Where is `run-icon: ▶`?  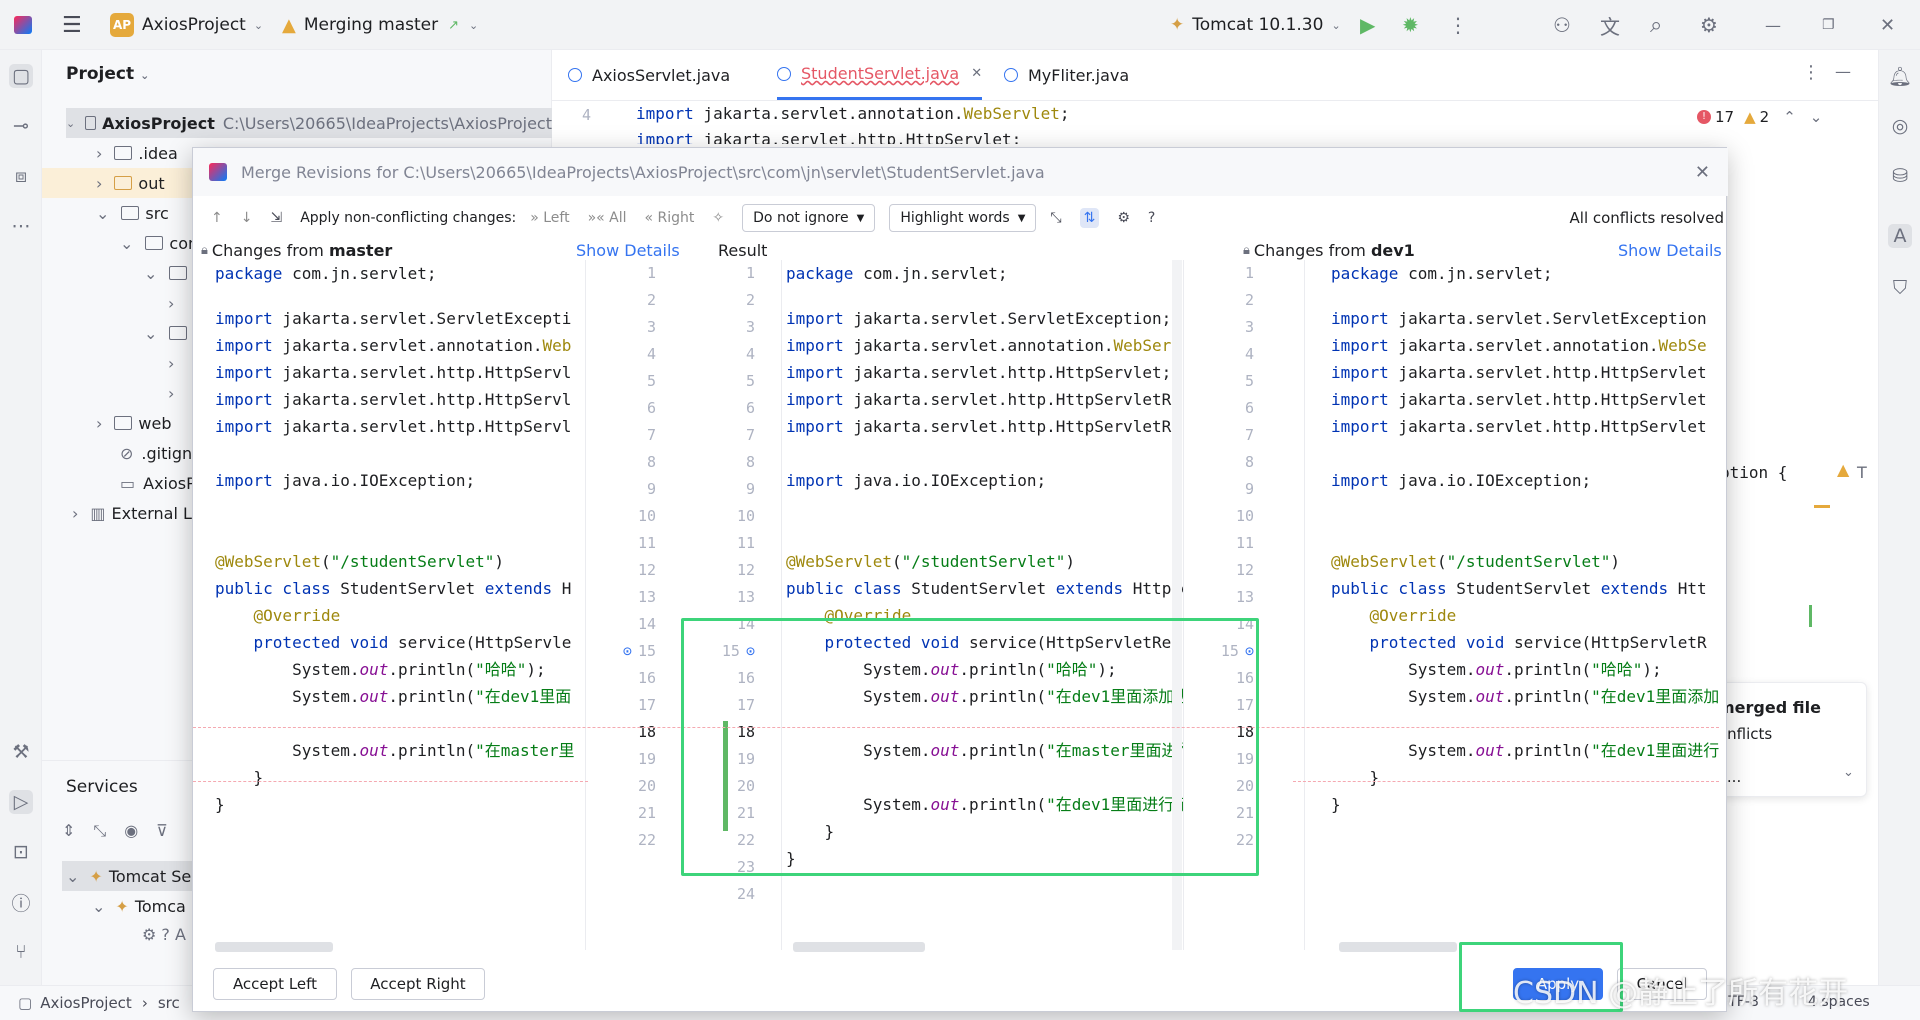
run-icon: ▶ is located at coordinates (1367, 25).